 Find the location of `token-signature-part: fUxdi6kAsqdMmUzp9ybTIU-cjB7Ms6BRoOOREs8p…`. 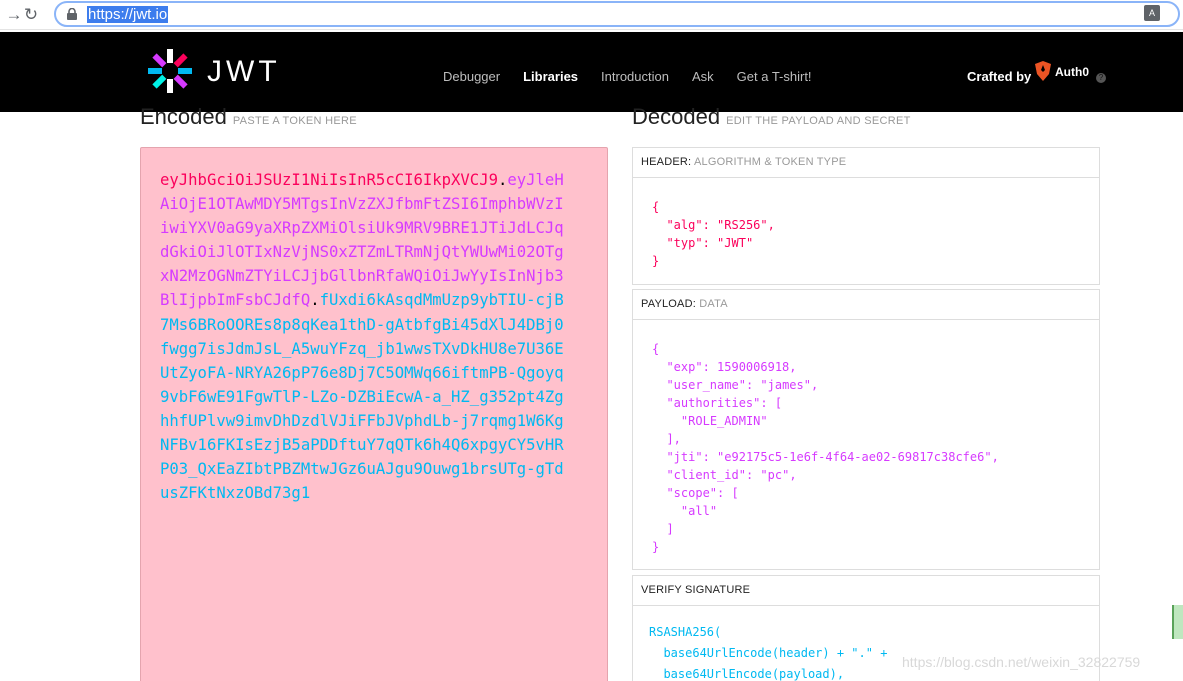

token-signature-part: fUxdi6kAsqdMmUzp9ybTIU-cjB7Ms6BRoOOREs8p… is located at coordinates (362, 397).